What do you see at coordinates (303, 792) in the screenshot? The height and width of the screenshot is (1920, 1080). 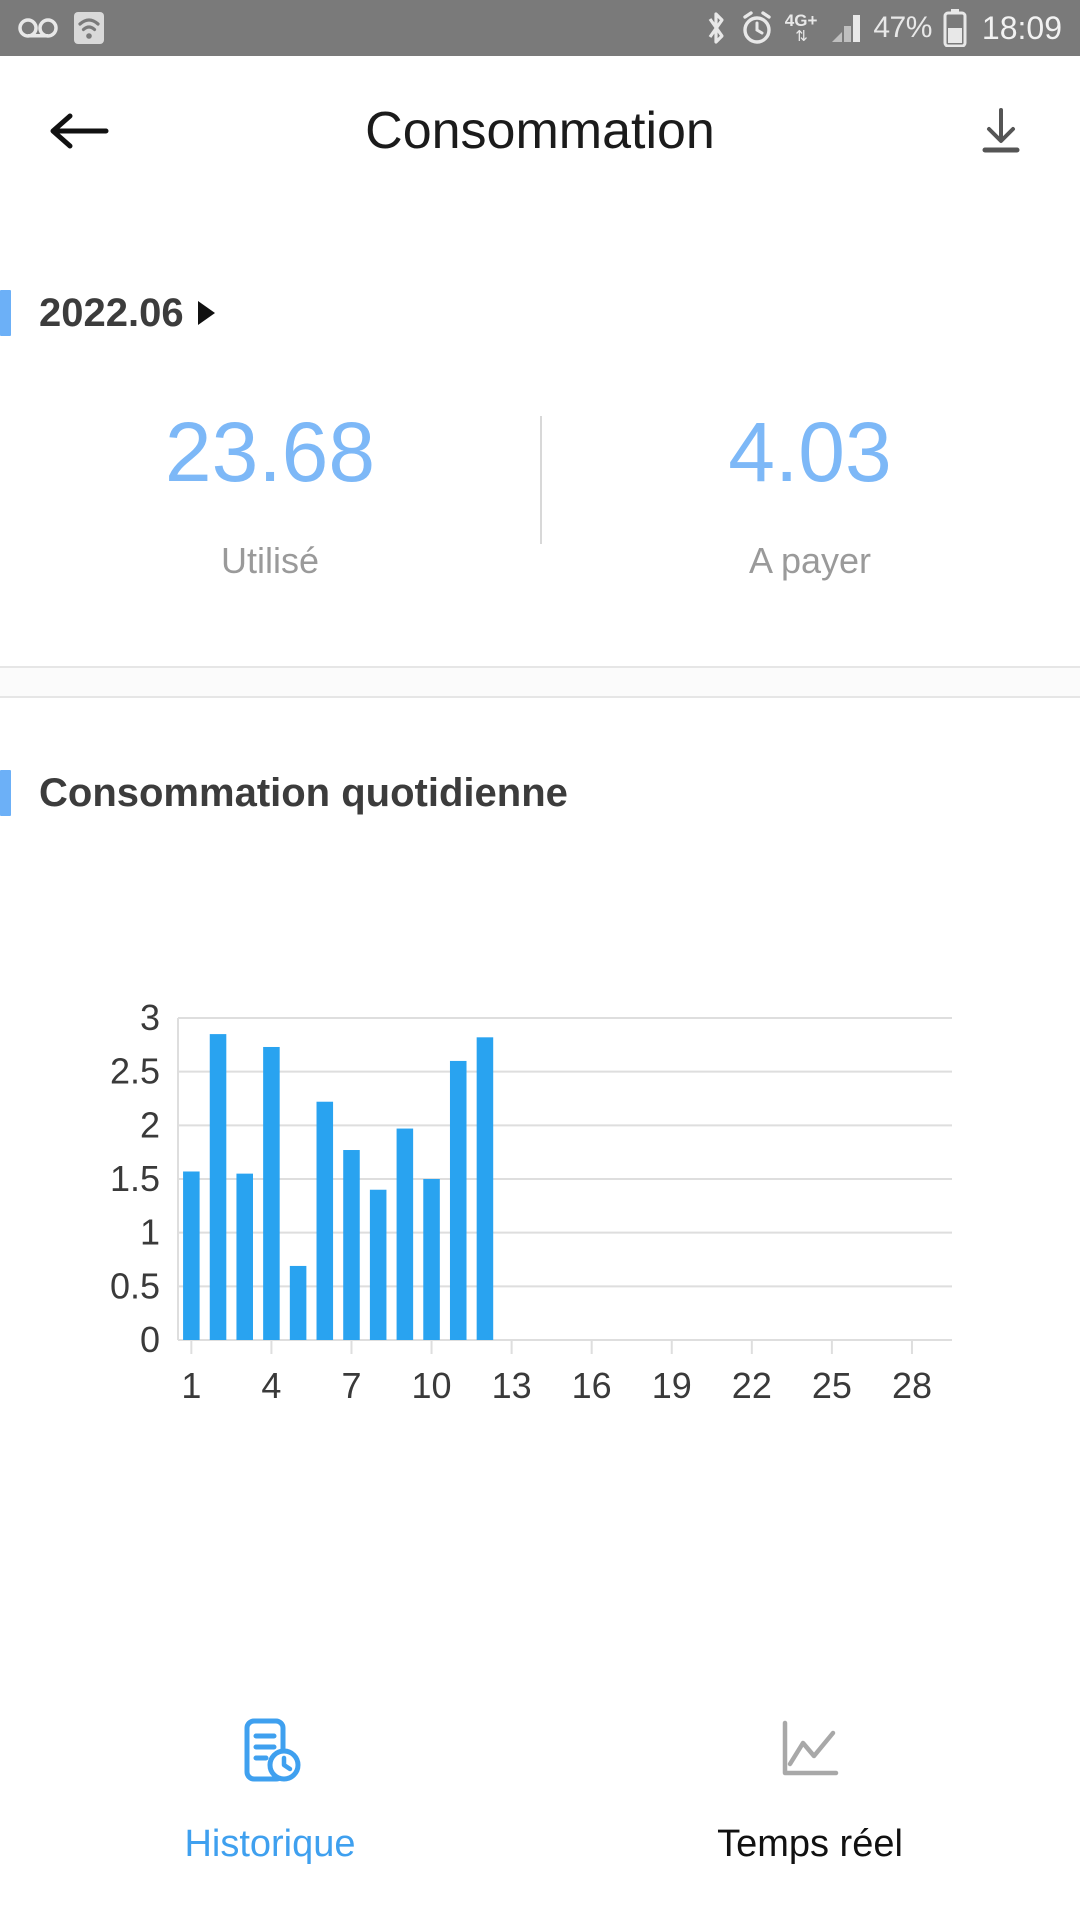 I see `daily-consumption-title: Consommation quotidienne` at bounding box center [303, 792].